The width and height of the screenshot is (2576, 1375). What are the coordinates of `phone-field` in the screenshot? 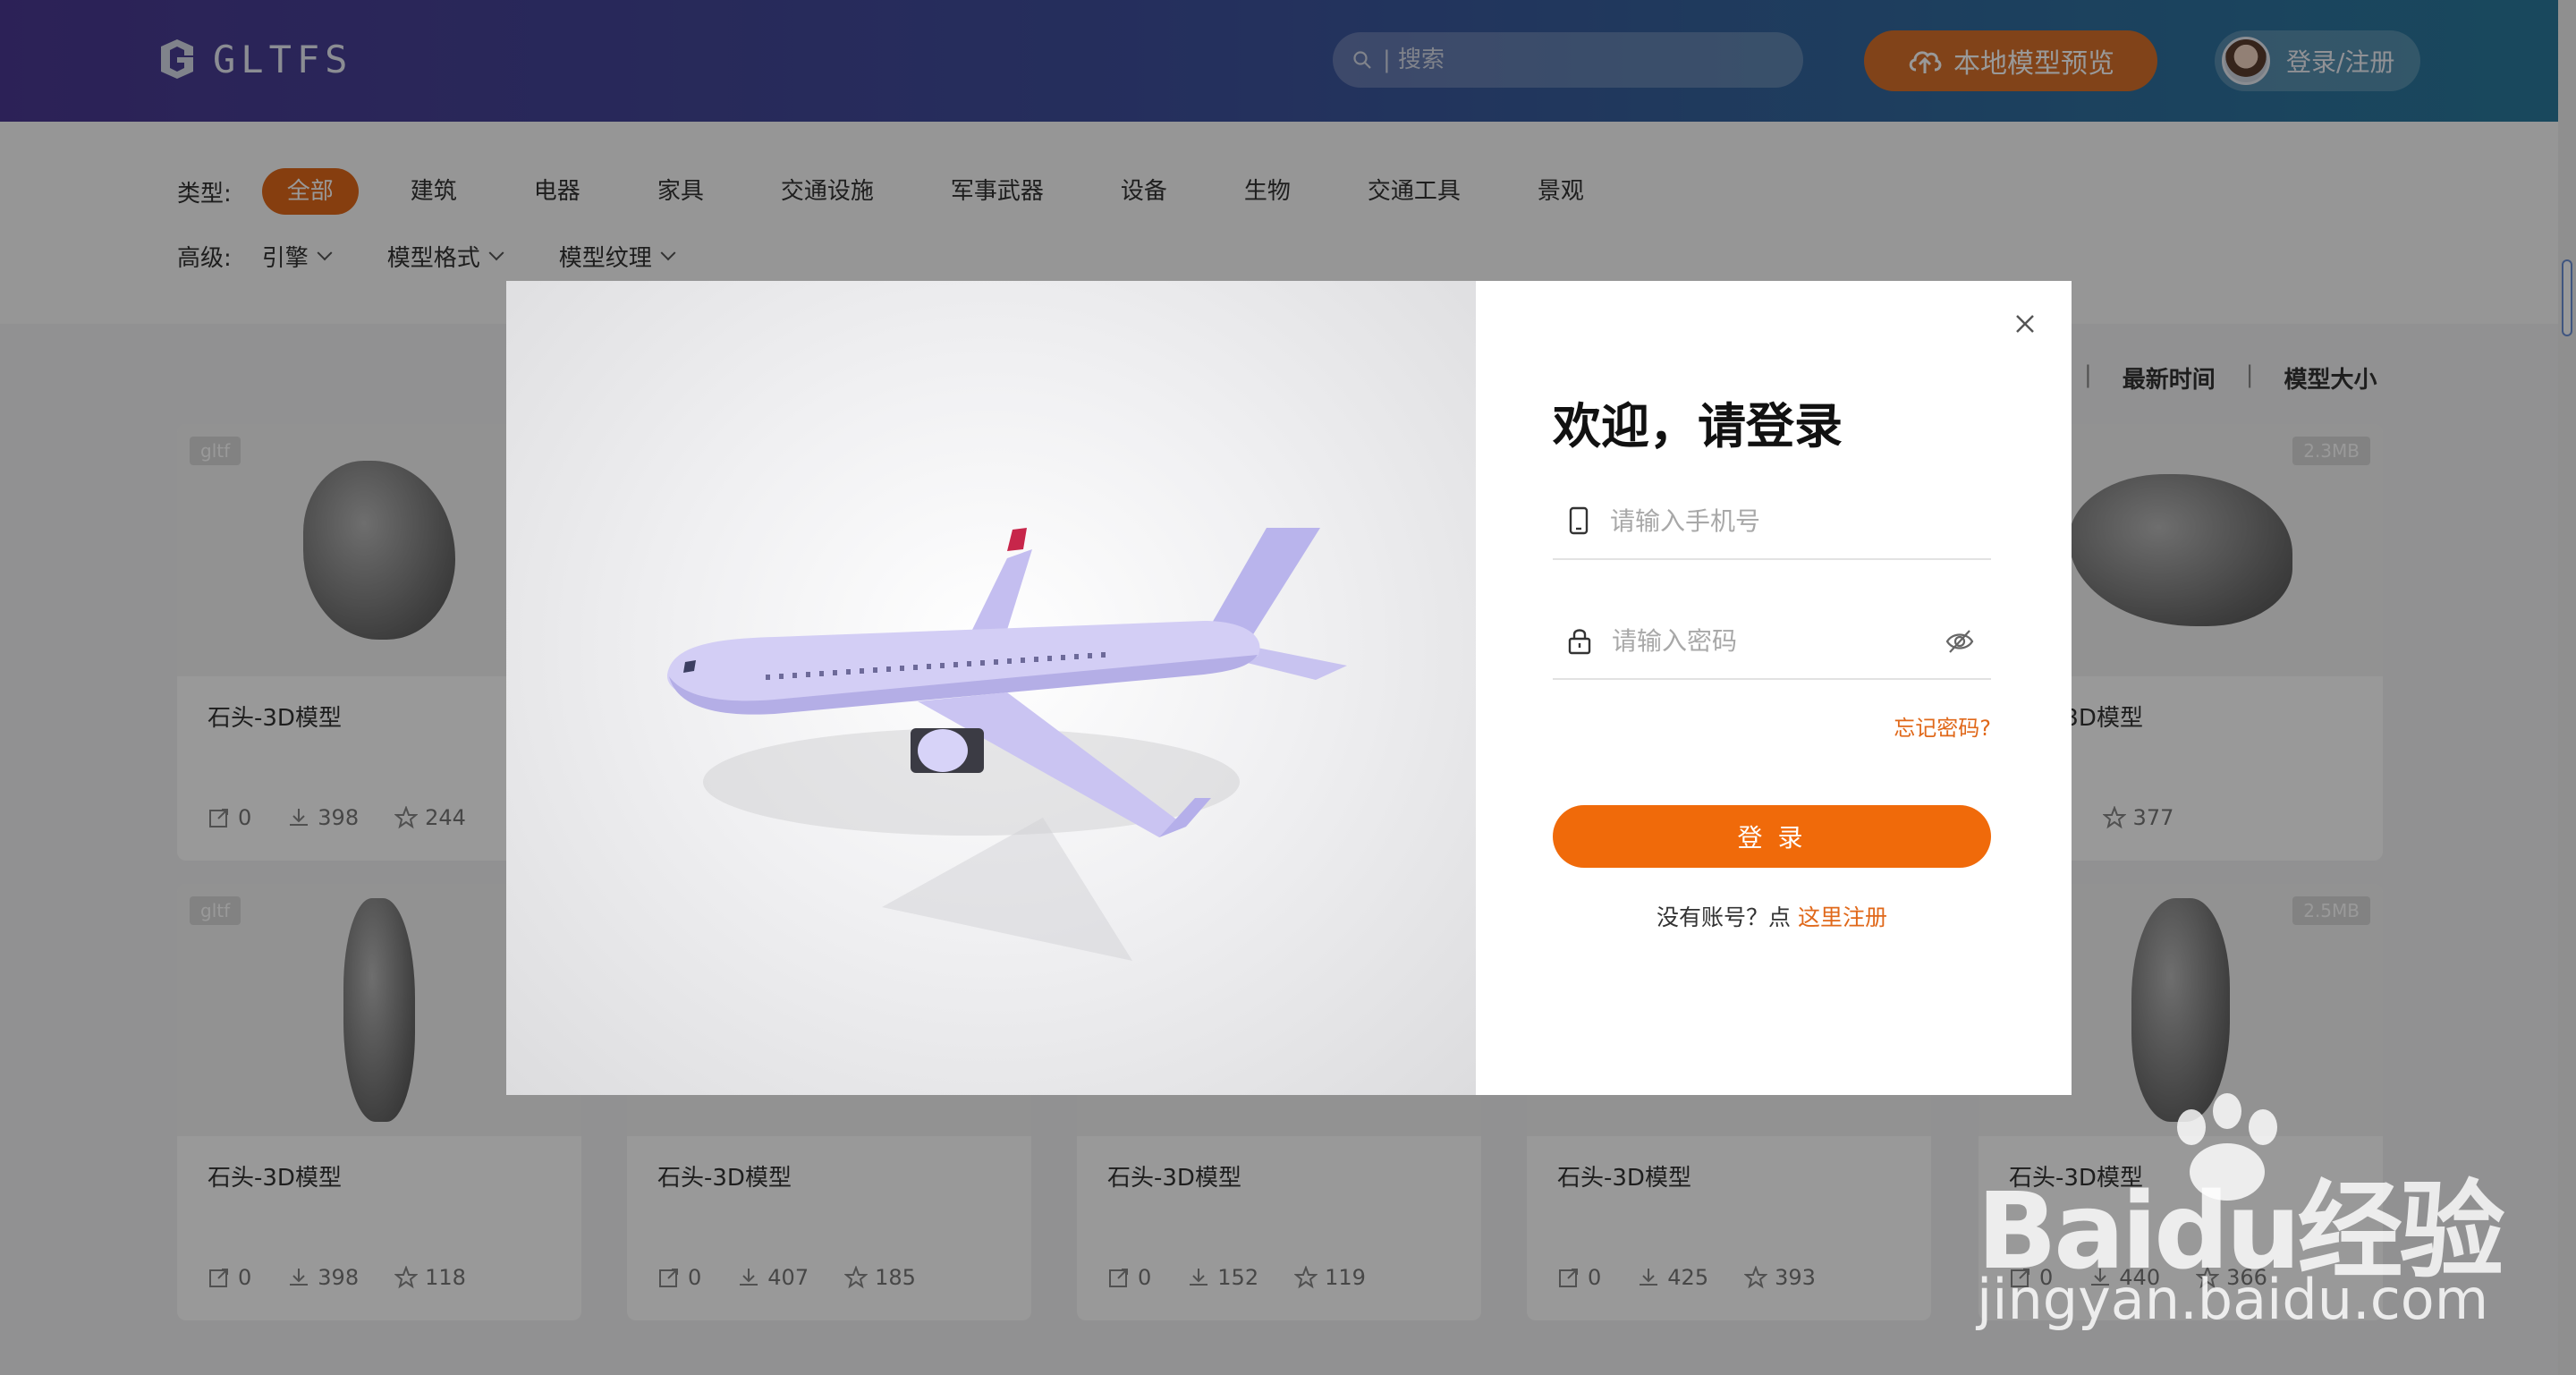 It's located at (1772, 521).